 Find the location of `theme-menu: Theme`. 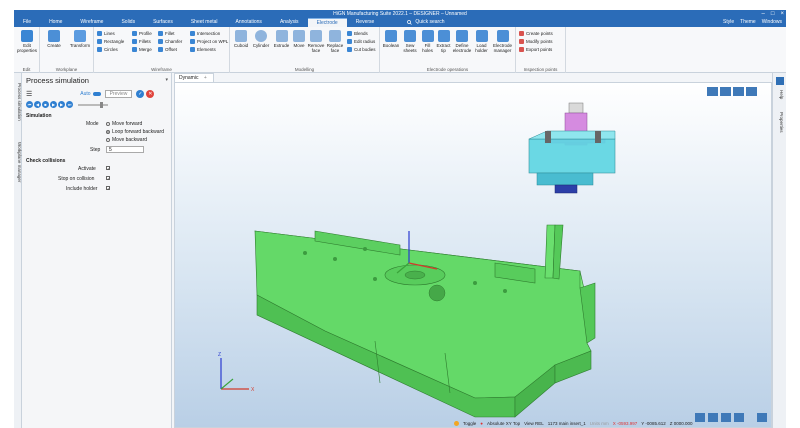

theme-menu: Theme is located at coordinates (748, 22).